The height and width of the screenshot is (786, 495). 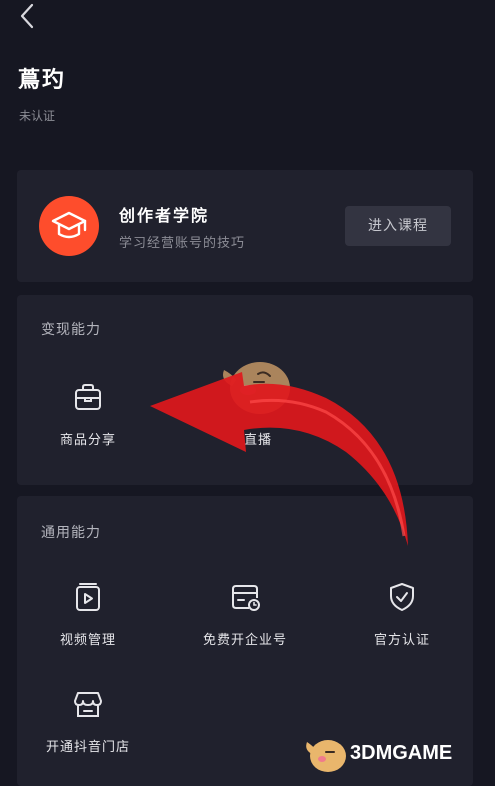 What do you see at coordinates (245, 226) in the screenshot?
I see `creator-academy-card: 创作者学院 学习经营账号的技巧 进入课程` at bounding box center [245, 226].